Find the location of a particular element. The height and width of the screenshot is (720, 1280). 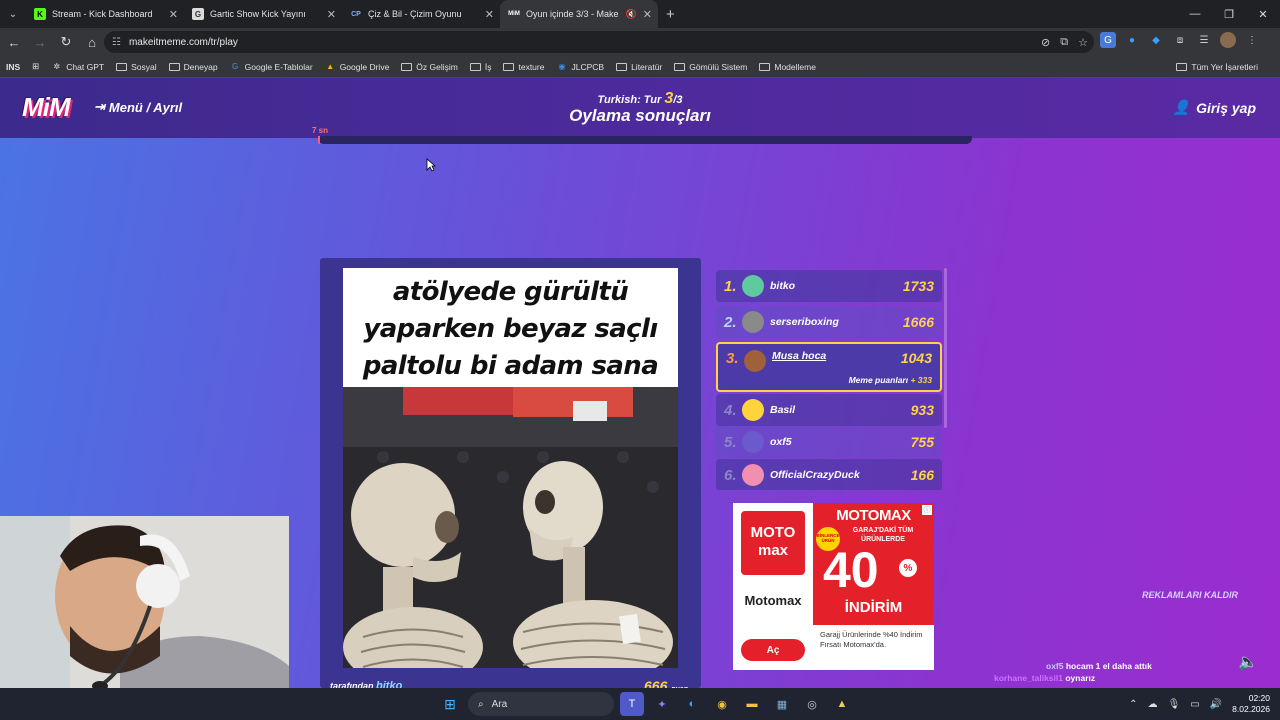

ad-info-icon: ⓘ is located at coordinates (927, 510).